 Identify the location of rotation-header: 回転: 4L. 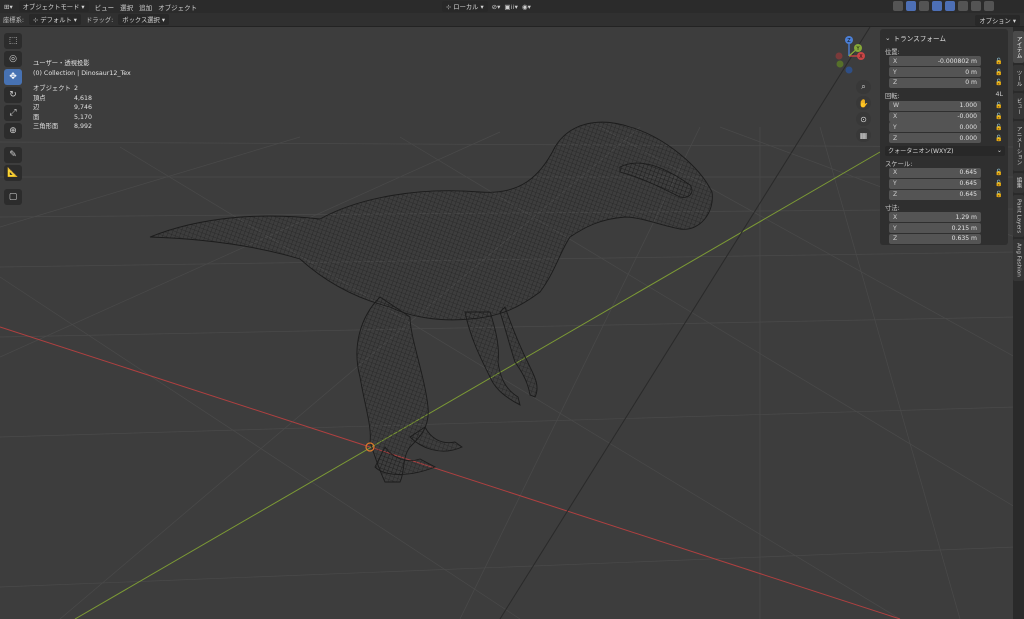
(944, 95).